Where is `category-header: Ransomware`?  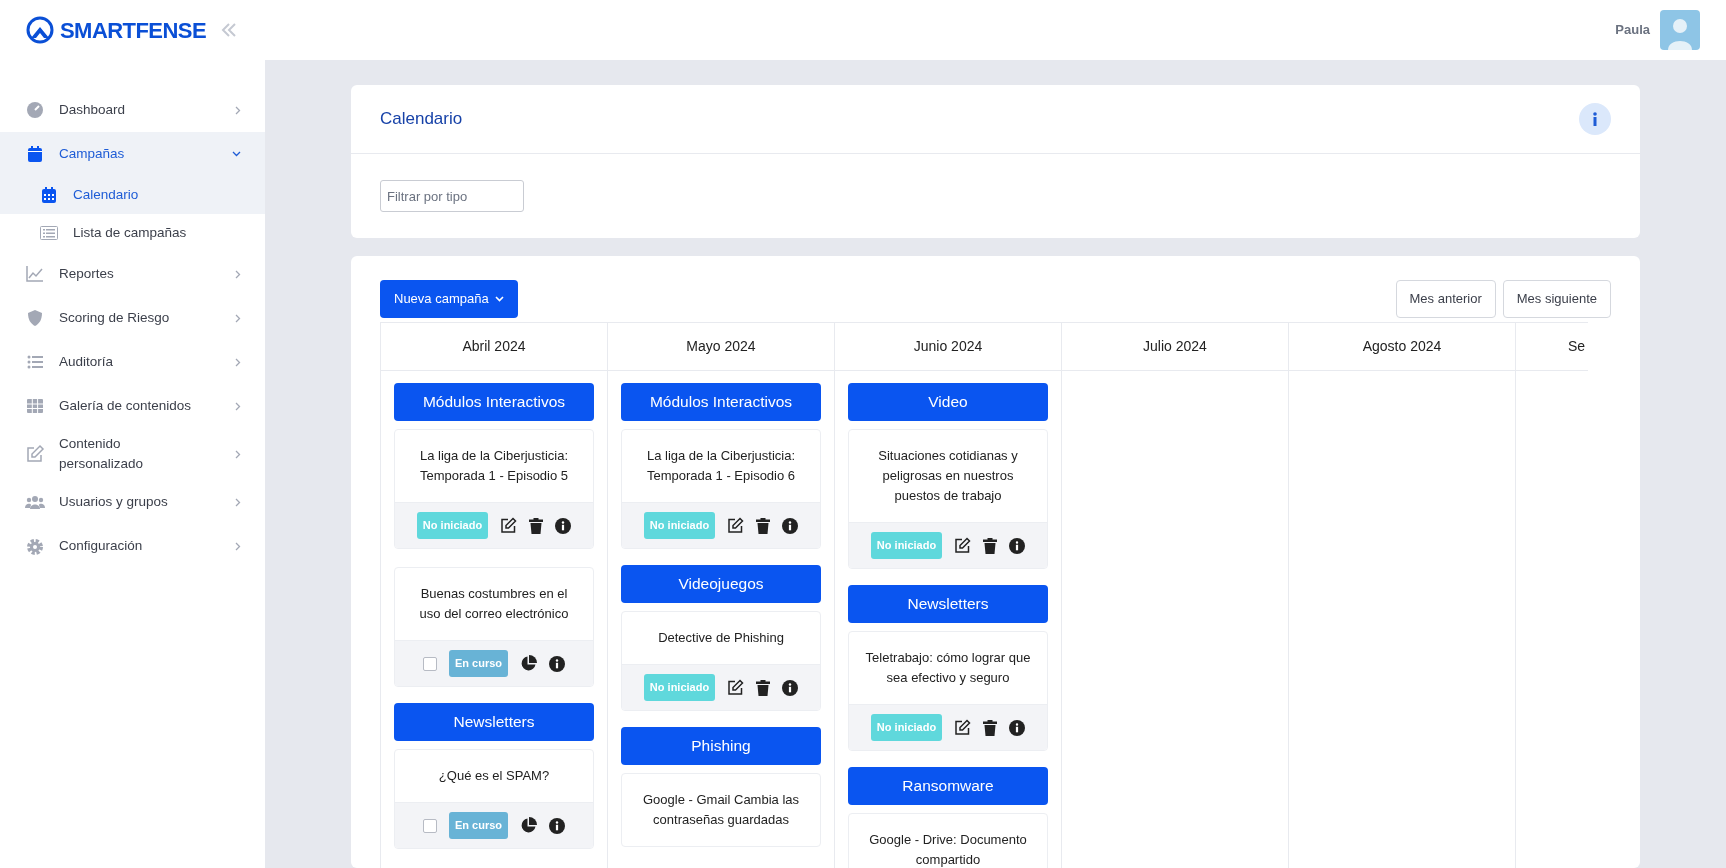 category-header: Ransomware is located at coordinates (948, 786).